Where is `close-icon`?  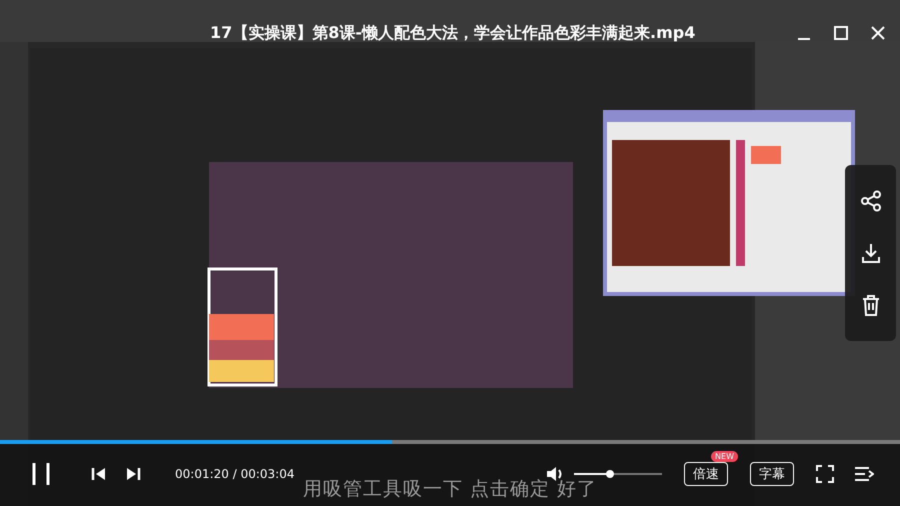
close-icon is located at coordinates (878, 33).